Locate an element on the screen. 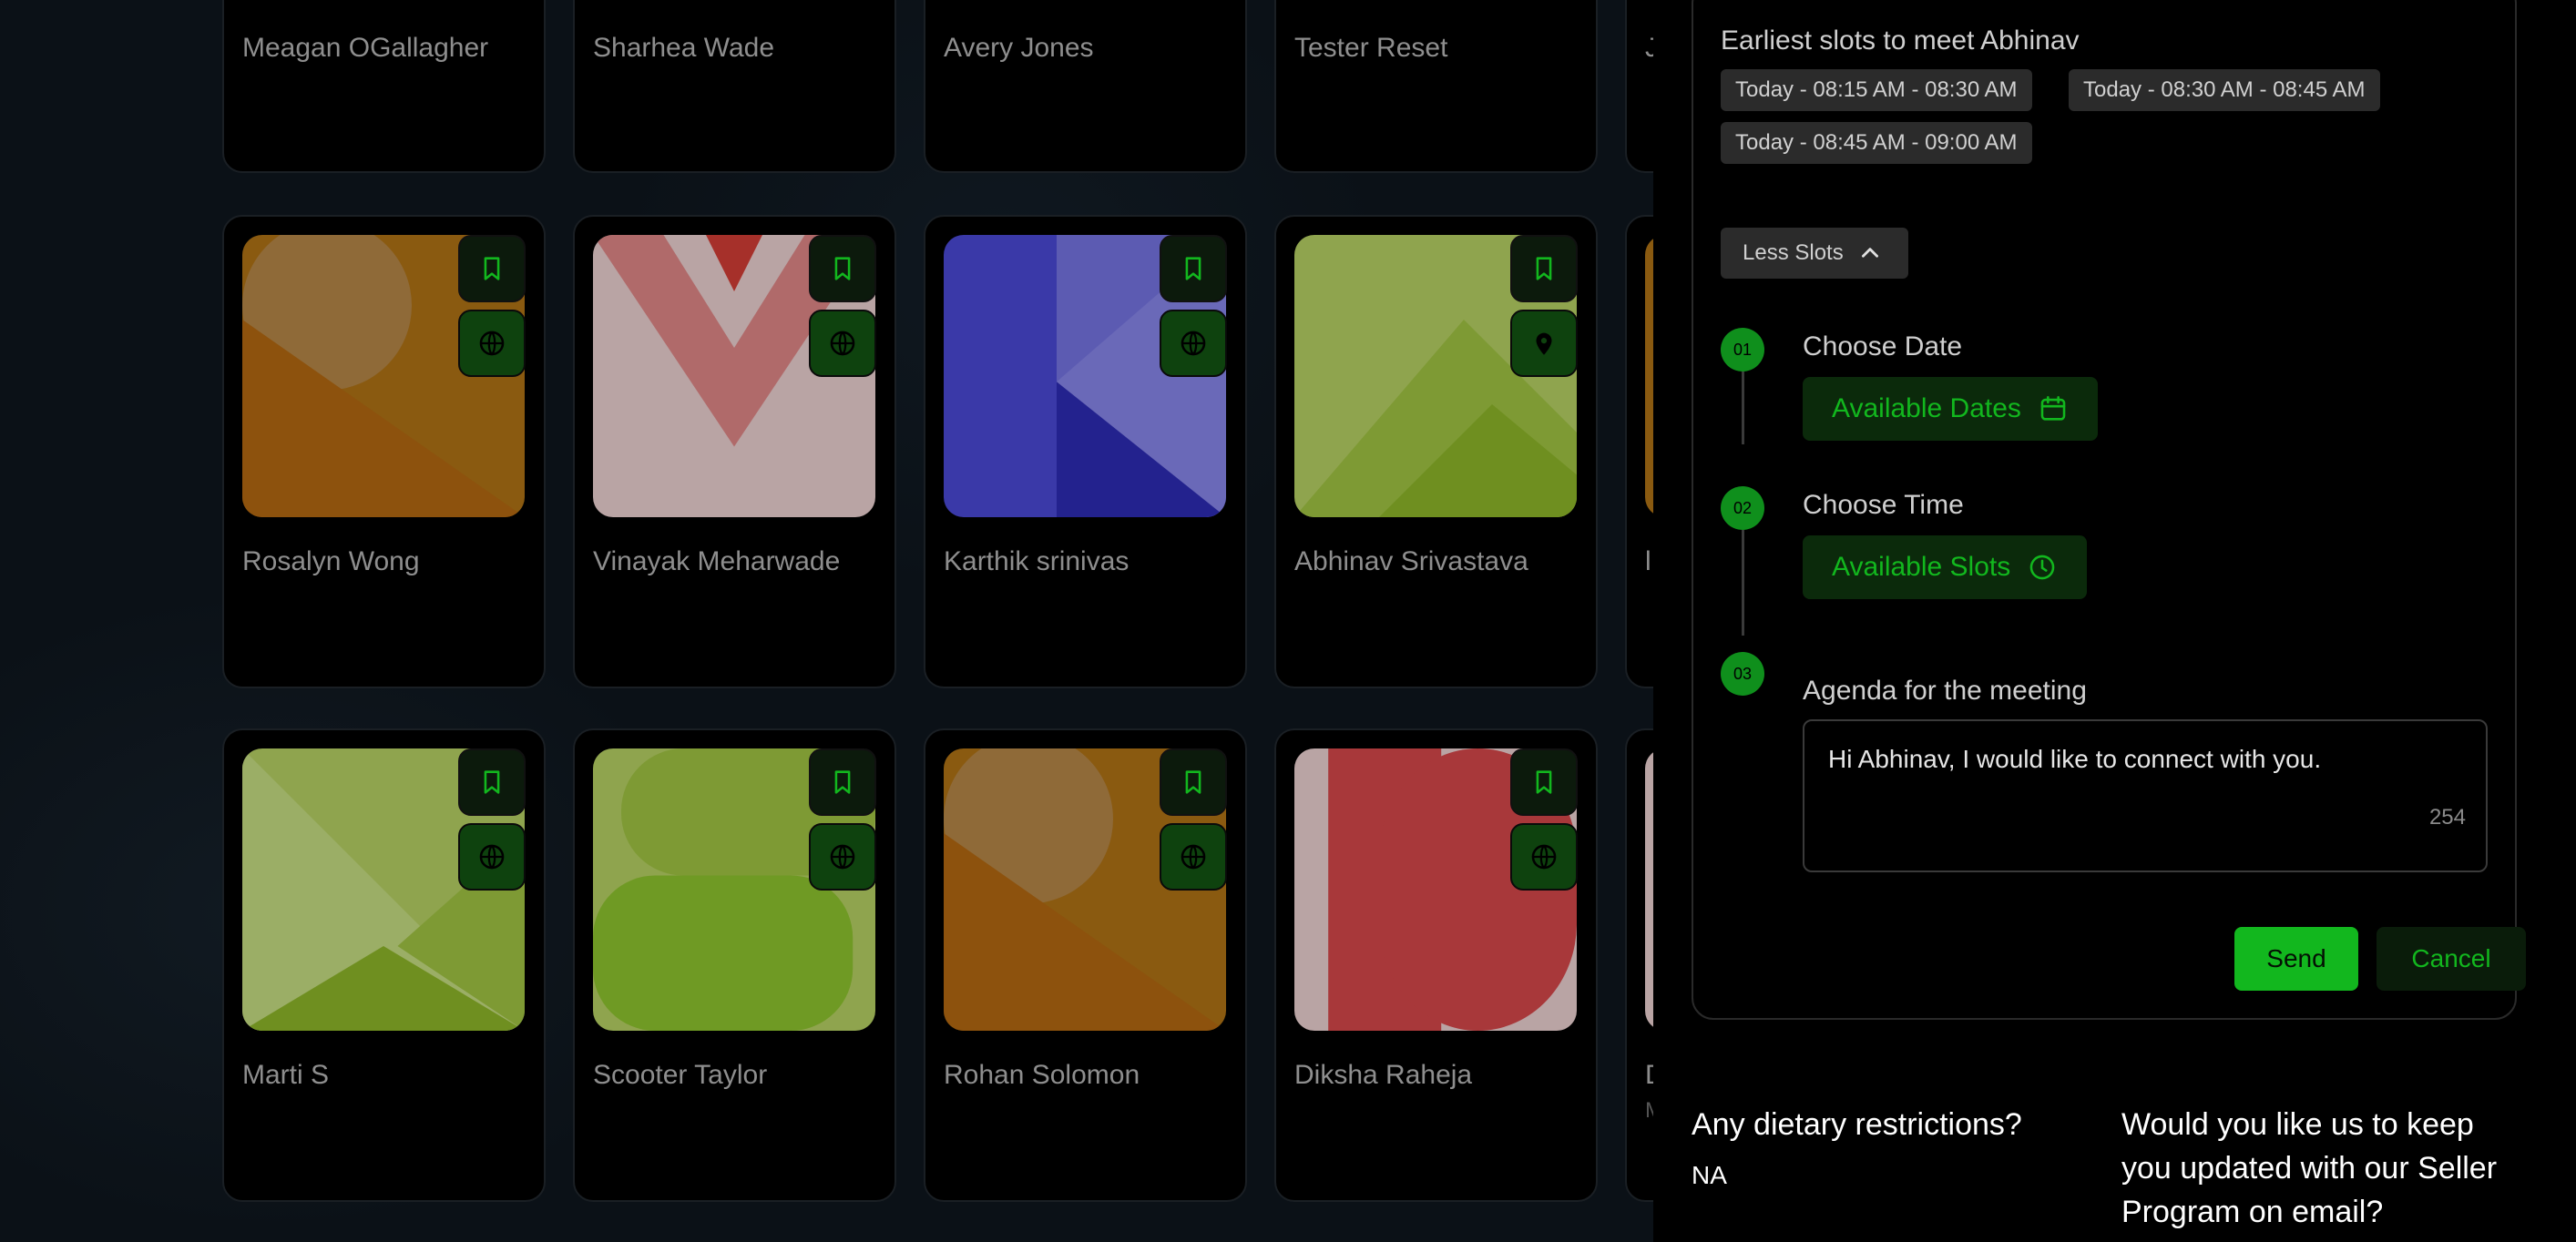  attendee-card: J is located at coordinates (1639, 86).